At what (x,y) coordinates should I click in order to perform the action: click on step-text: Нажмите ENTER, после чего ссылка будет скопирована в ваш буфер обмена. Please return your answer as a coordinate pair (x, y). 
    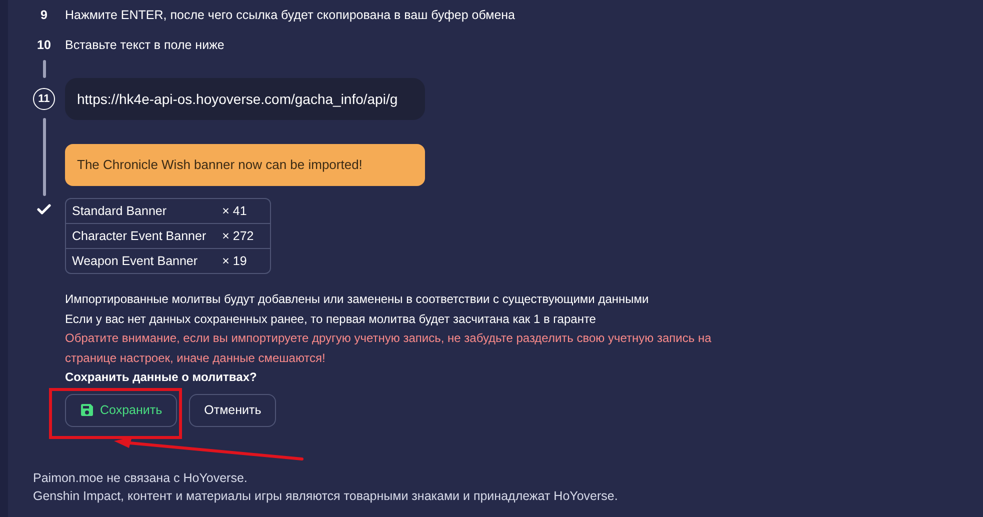
    Looking at the image, I should click on (290, 15).